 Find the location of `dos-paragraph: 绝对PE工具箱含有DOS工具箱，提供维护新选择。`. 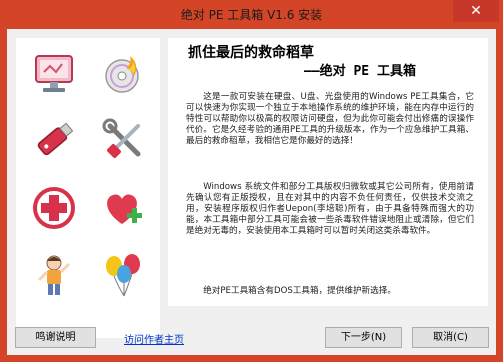

dos-paragraph: 绝对PE工具箱含有DOS工具箱，提供维护新选择。 is located at coordinates (299, 291).